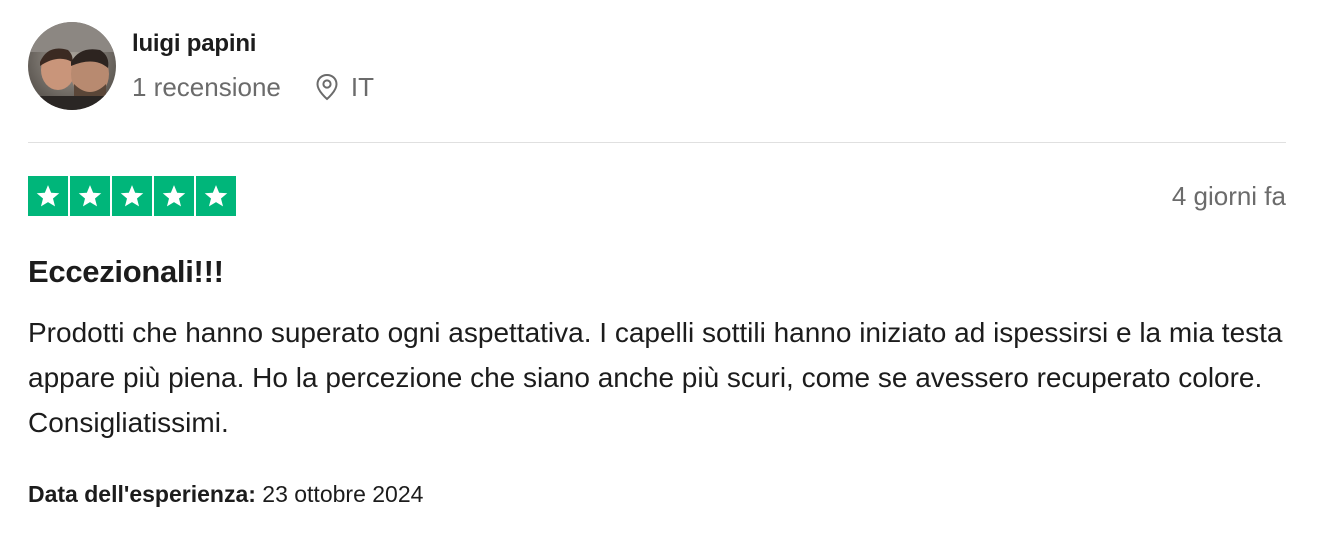 The height and width of the screenshot is (538, 1322). I want to click on location-pin-icon, so click(327, 87).